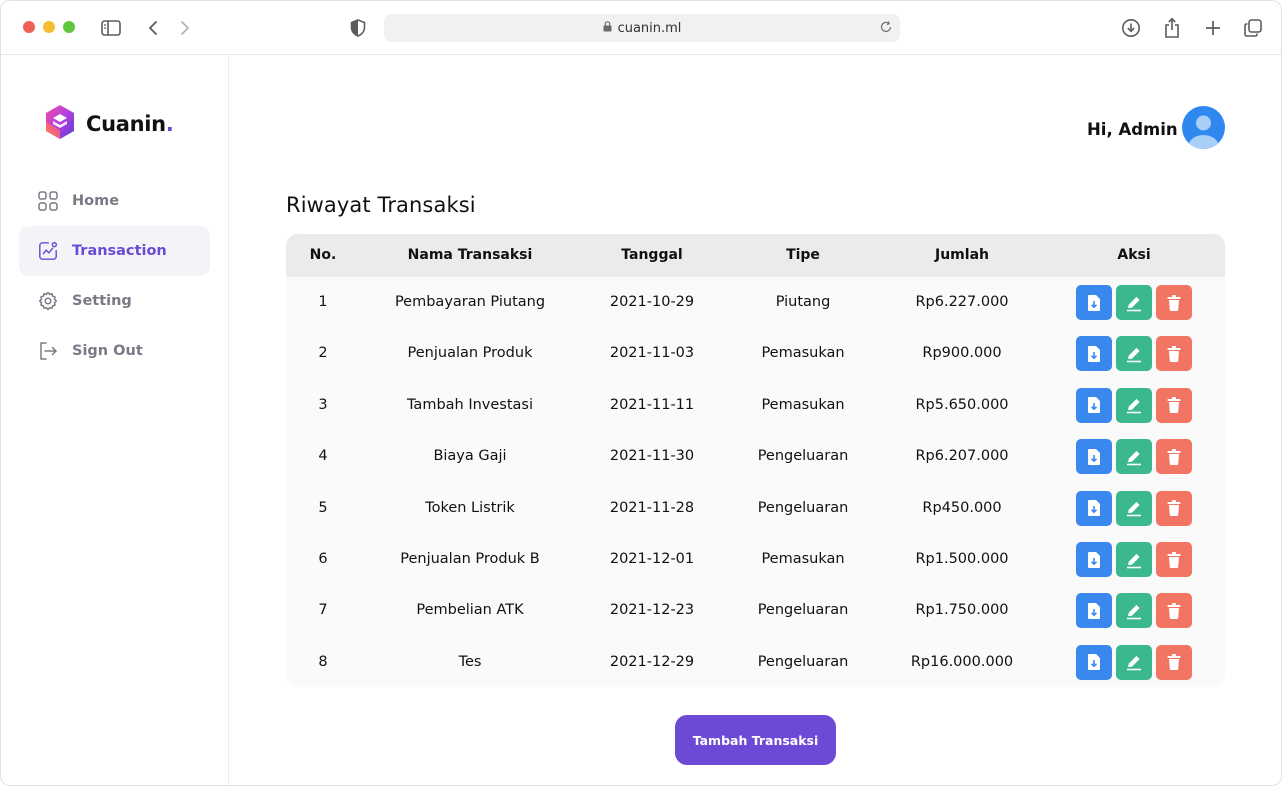 This screenshot has width=1282, height=786. What do you see at coordinates (1172, 28) in the screenshot?
I see `share-icon` at bounding box center [1172, 28].